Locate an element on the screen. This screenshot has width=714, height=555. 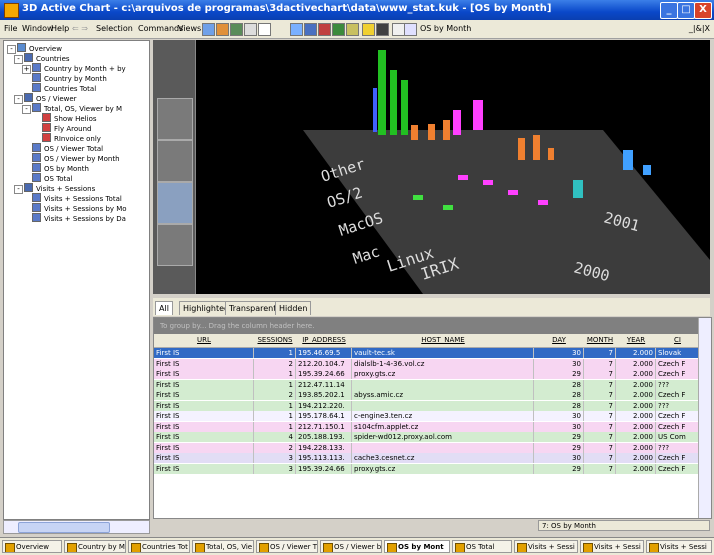
tree-item-country-by-month: Country by Month is located at coordinates (69, 78).